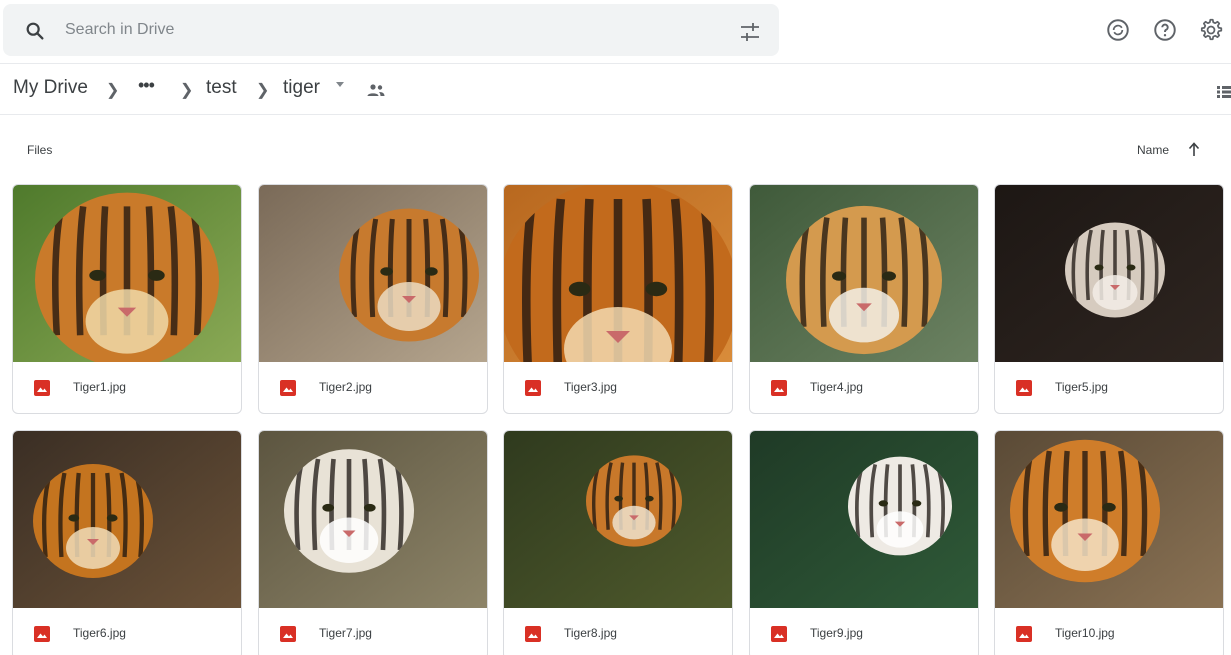 The image size is (1231, 655). What do you see at coordinates (618, 631) in the screenshot?
I see `file-card-footer: Tiger8.jpg` at bounding box center [618, 631].